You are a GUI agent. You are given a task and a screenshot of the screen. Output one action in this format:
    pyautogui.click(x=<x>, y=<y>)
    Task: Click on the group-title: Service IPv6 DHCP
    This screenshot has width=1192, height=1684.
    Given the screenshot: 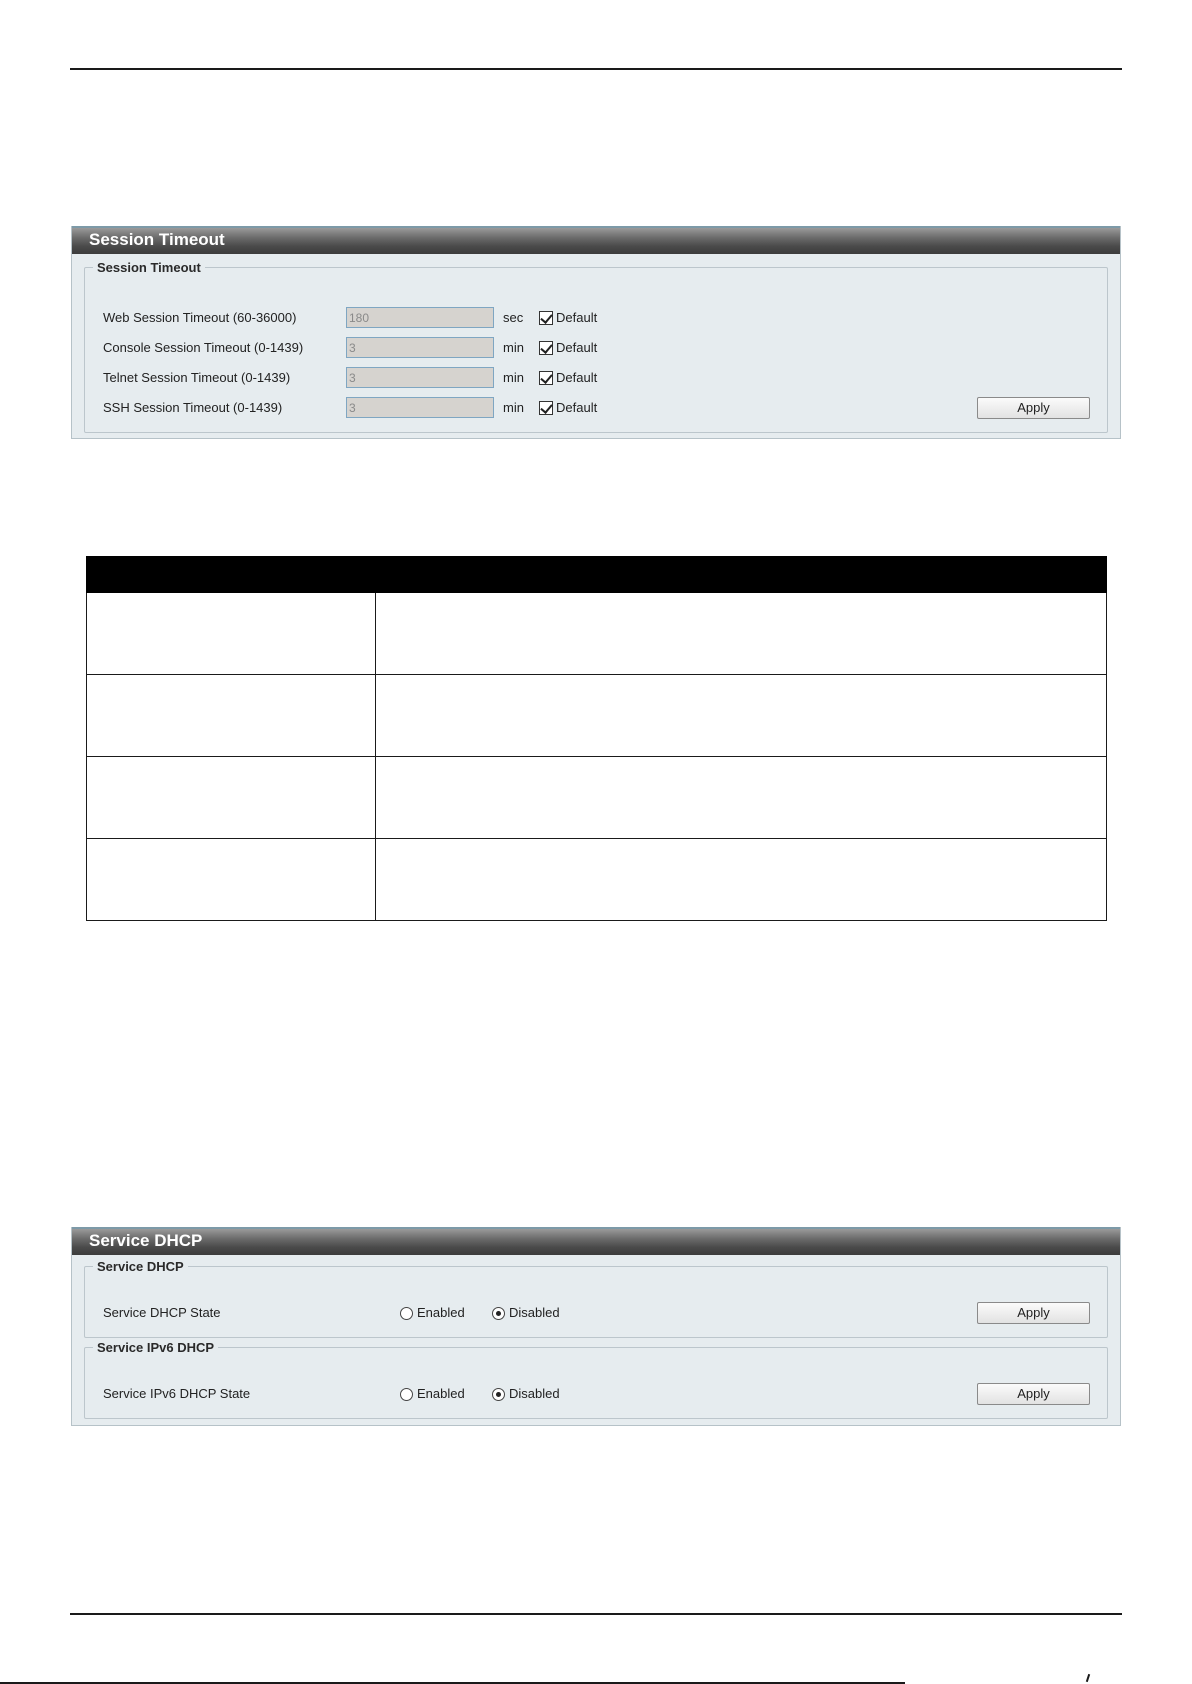 What is the action you would take?
    pyautogui.click(x=156, y=1347)
    